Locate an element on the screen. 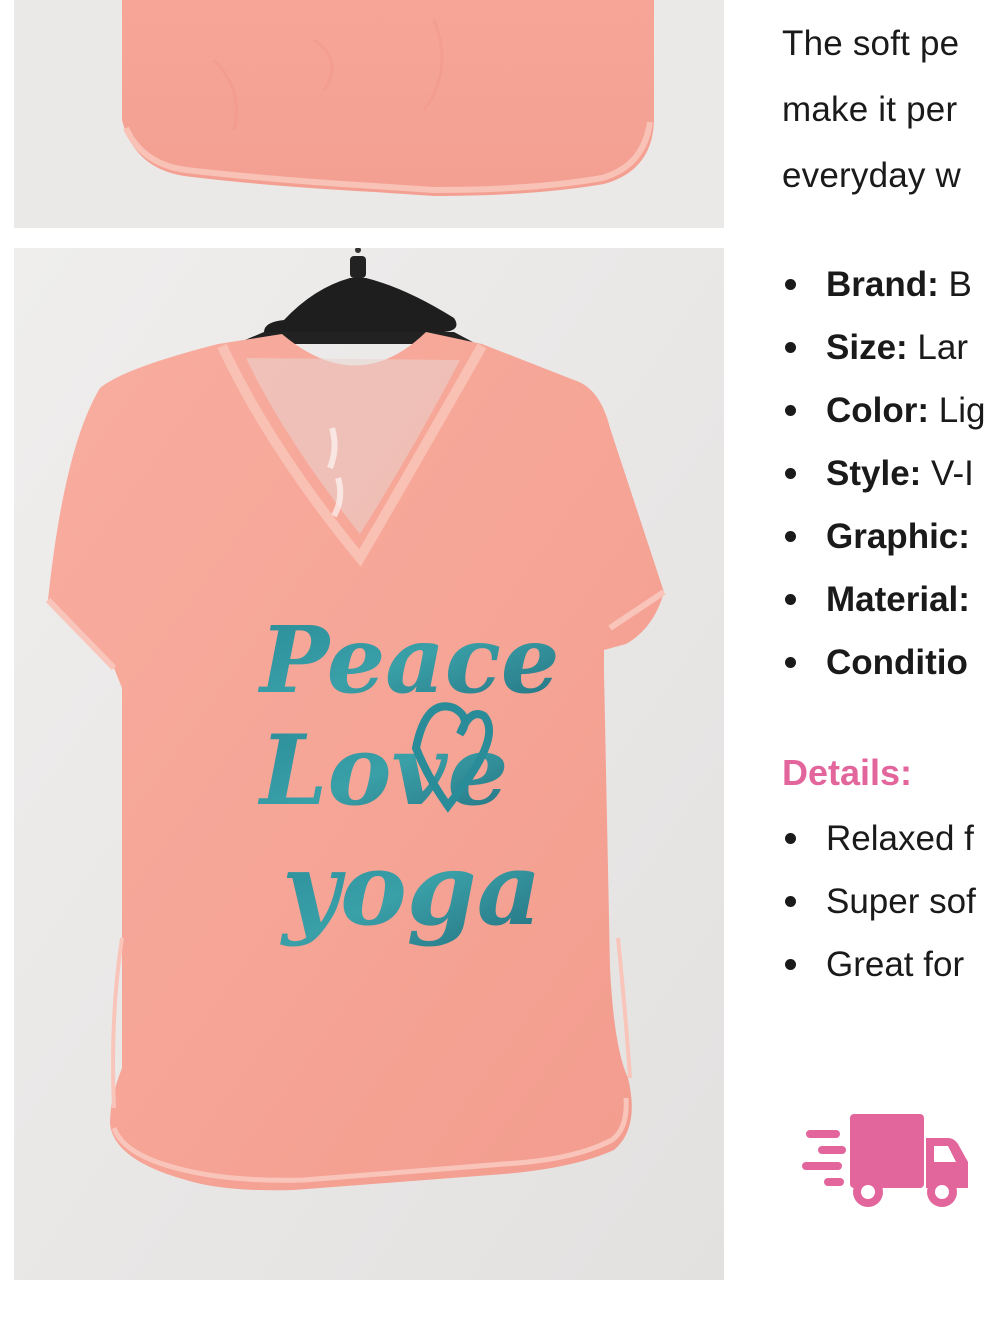  spec-item-size: Size: Lar is located at coordinates (883, 356).